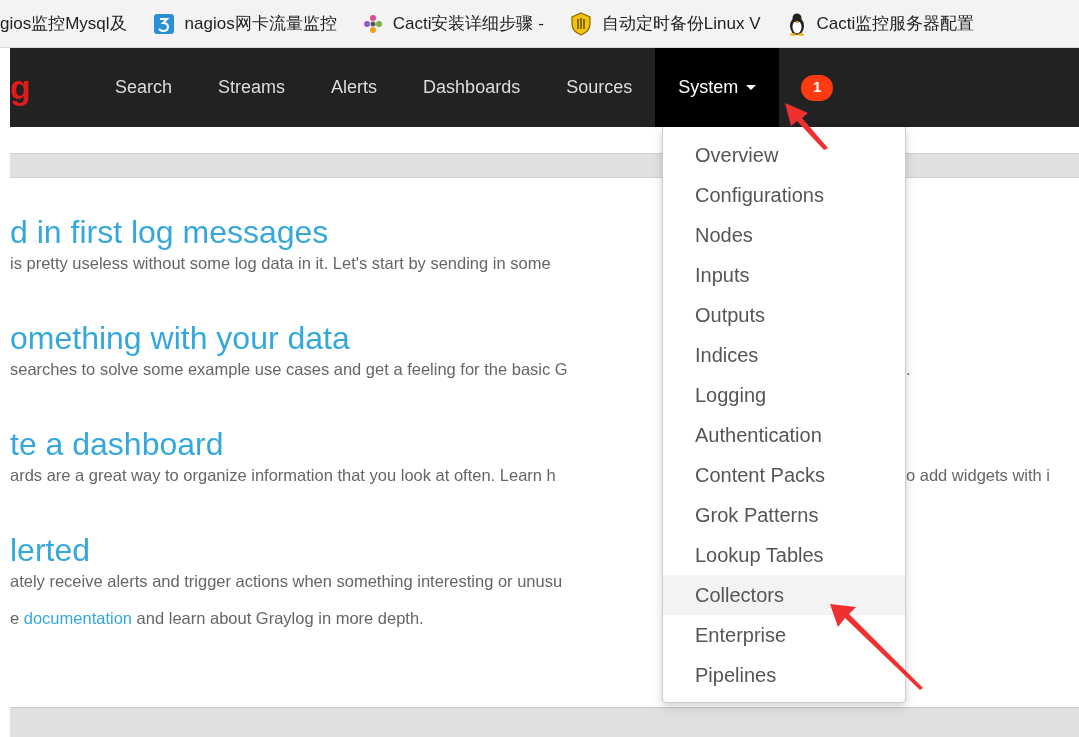 Image resolution: width=1079 pixels, height=737 pixels. What do you see at coordinates (784, 555) in the screenshot?
I see `menu-item: Lookup Tables` at bounding box center [784, 555].